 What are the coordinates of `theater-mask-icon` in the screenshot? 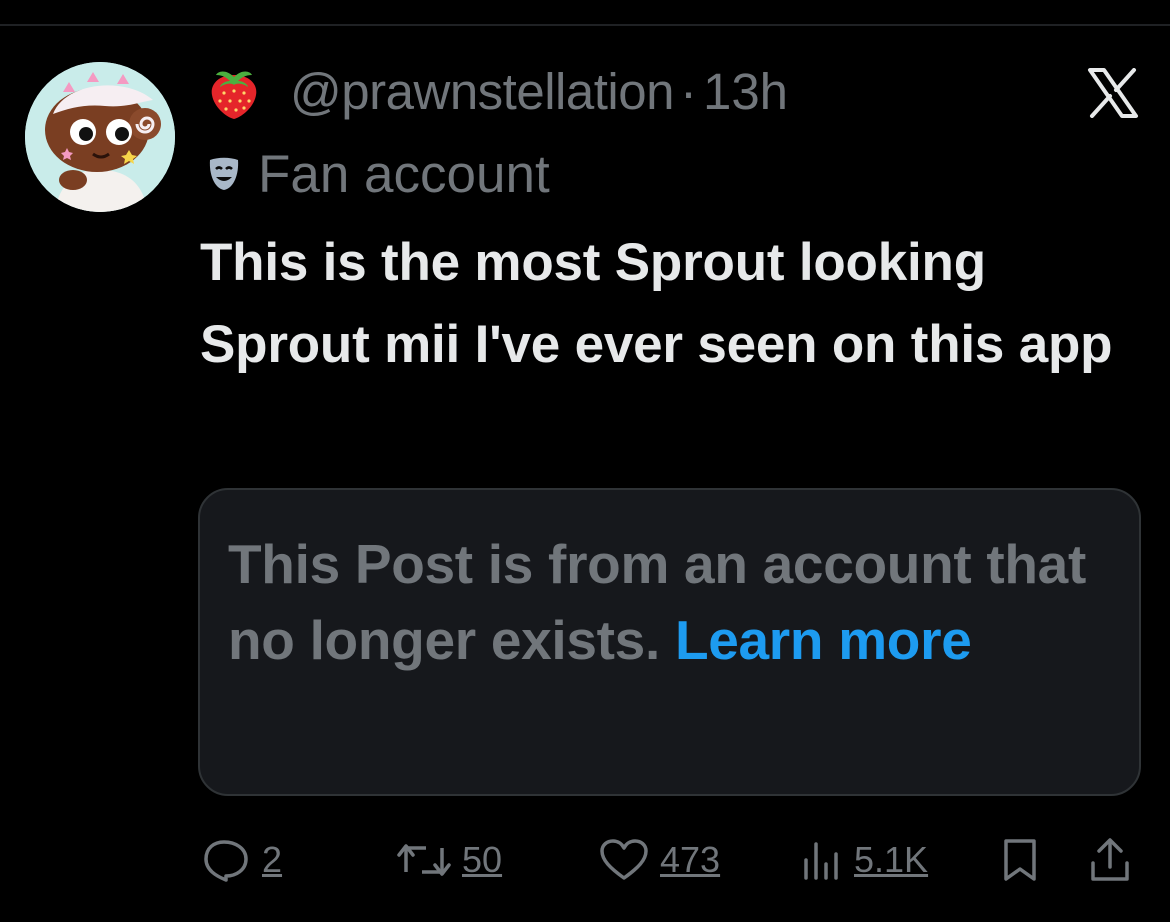 It's located at (224, 174).